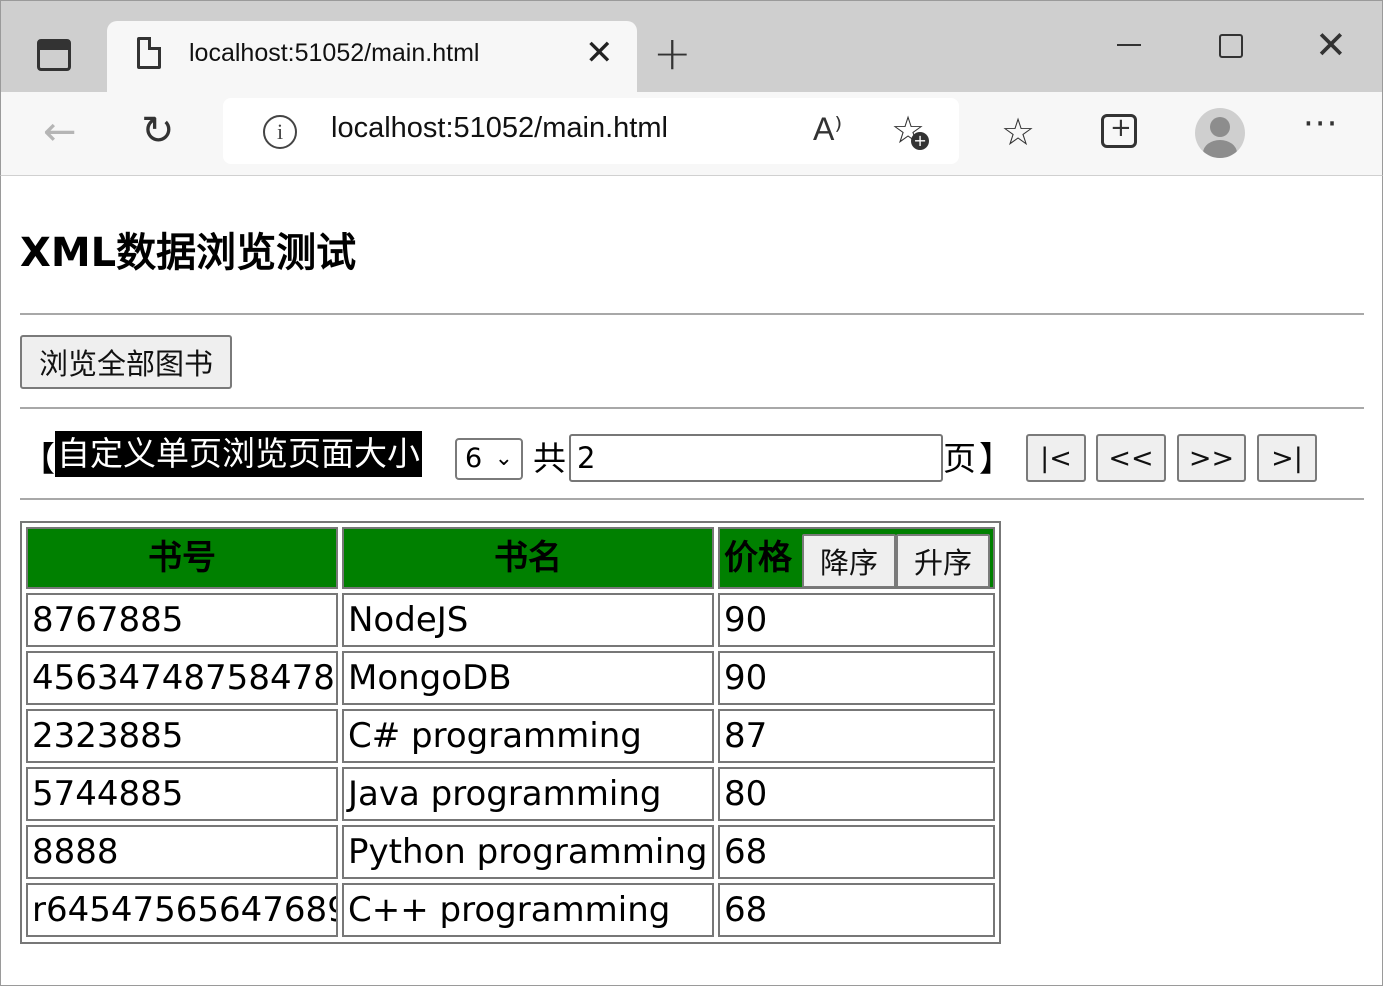 The width and height of the screenshot is (1383, 986). I want to click on url-text: localhost:51052/main.html, so click(499, 128).